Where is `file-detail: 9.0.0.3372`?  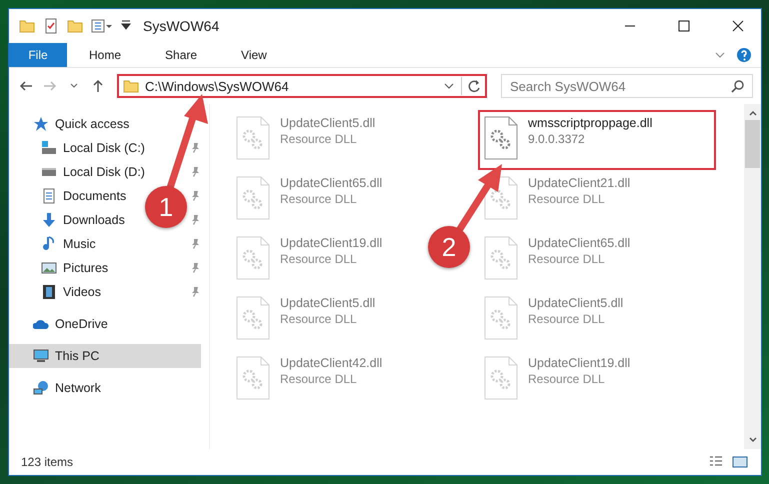 file-detail: 9.0.0.3372 is located at coordinates (557, 139).